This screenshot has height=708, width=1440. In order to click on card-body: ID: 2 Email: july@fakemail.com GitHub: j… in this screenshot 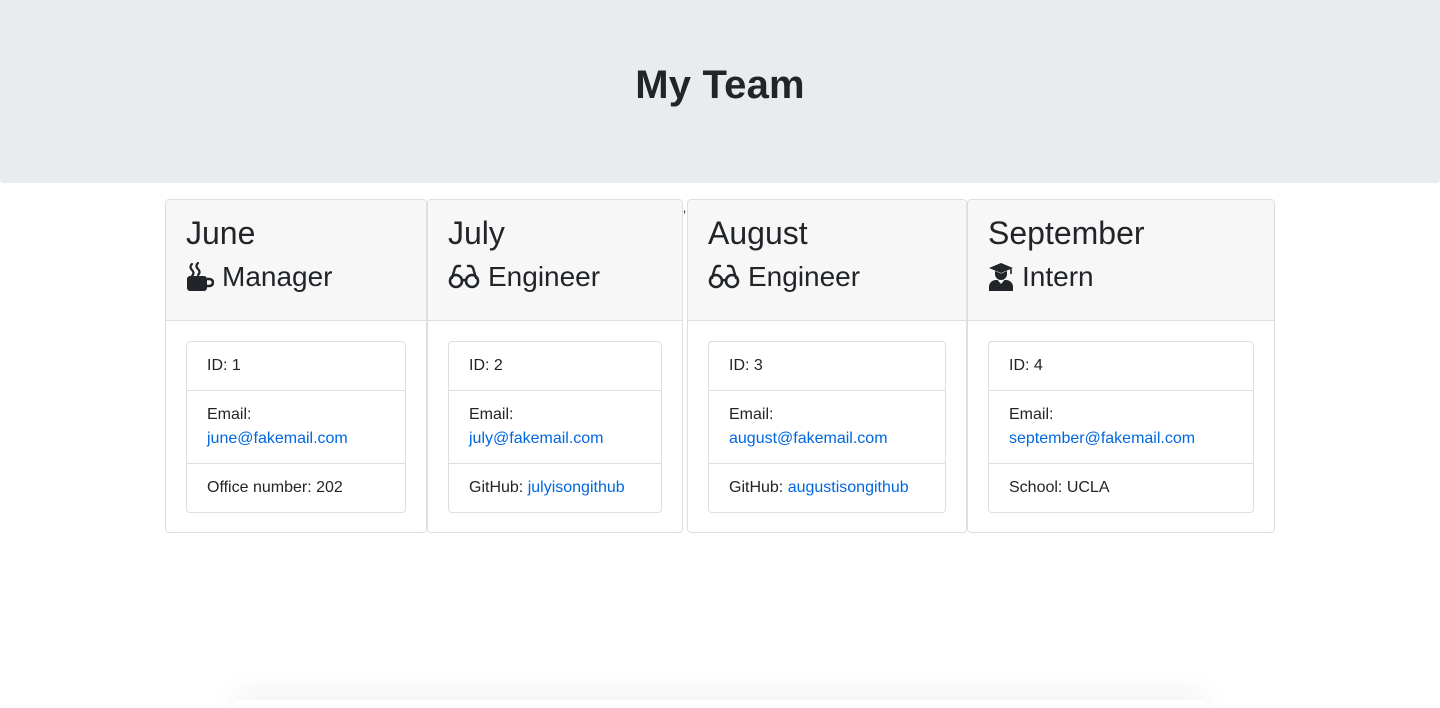, I will do `click(555, 426)`.